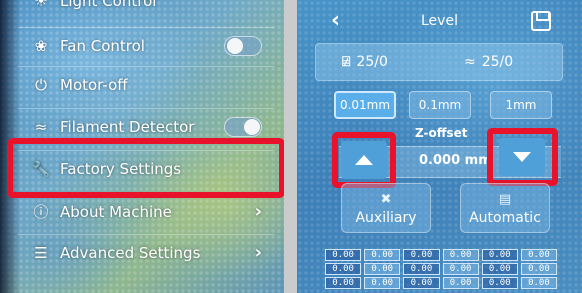 The width and height of the screenshot is (582, 293). I want to click on step-0-01mm-button: 0.01mm, so click(365, 105).